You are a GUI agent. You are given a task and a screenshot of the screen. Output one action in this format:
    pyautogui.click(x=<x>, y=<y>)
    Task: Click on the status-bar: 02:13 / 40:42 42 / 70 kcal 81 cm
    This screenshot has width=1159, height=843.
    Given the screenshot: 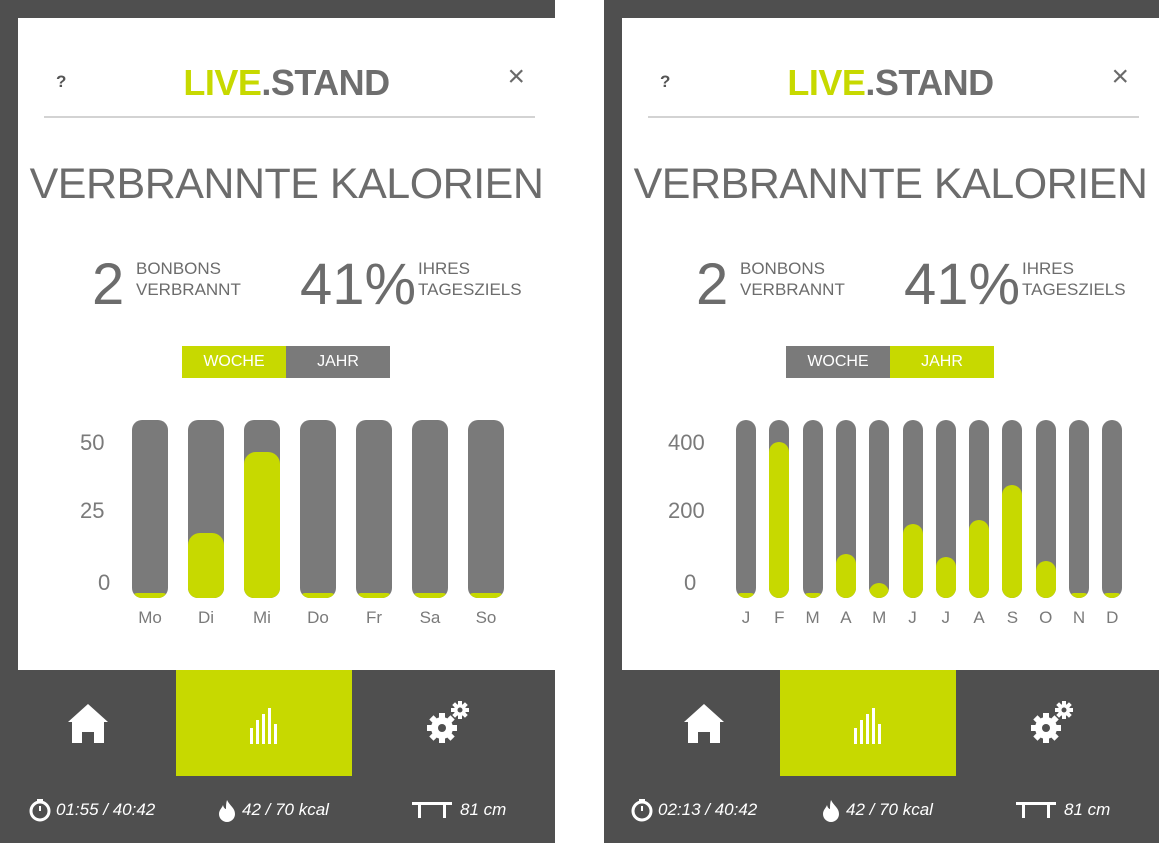 What is the action you would take?
    pyautogui.click(x=881, y=809)
    